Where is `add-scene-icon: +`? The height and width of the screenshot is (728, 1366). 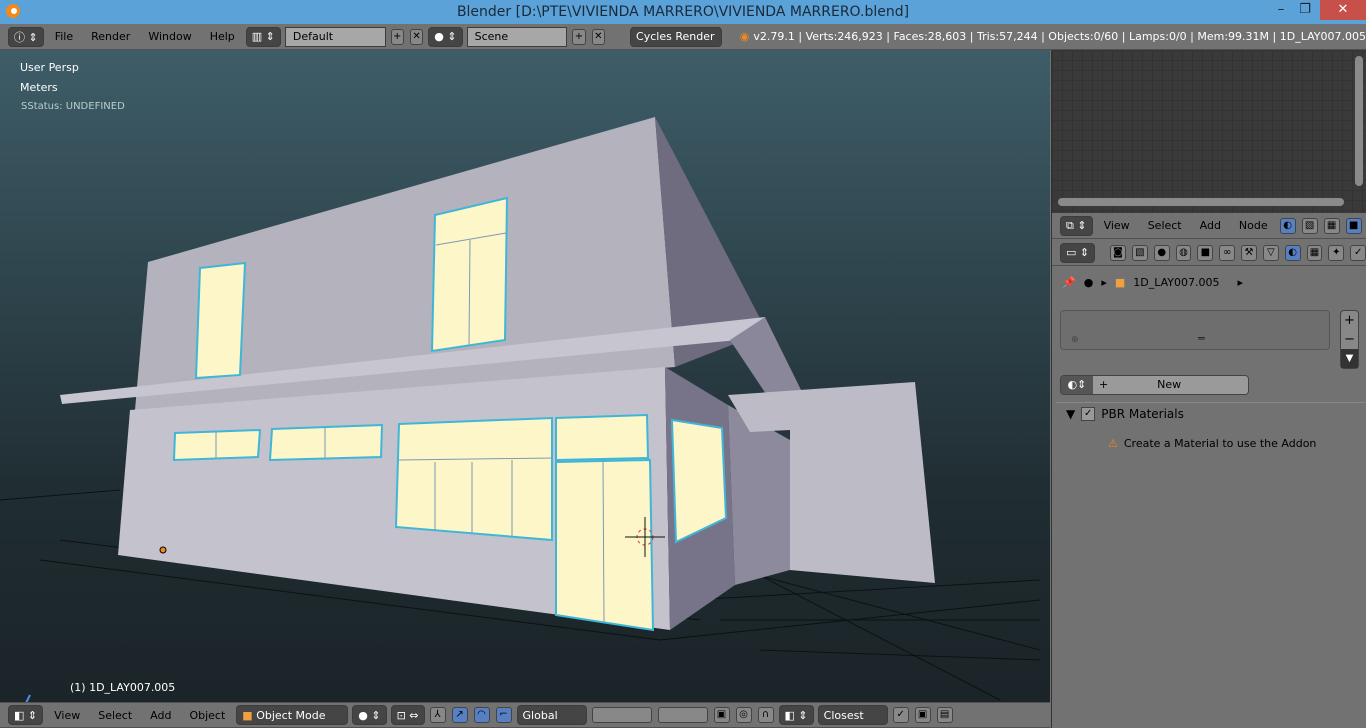 add-scene-icon: + is located at coordinates (579, 36).